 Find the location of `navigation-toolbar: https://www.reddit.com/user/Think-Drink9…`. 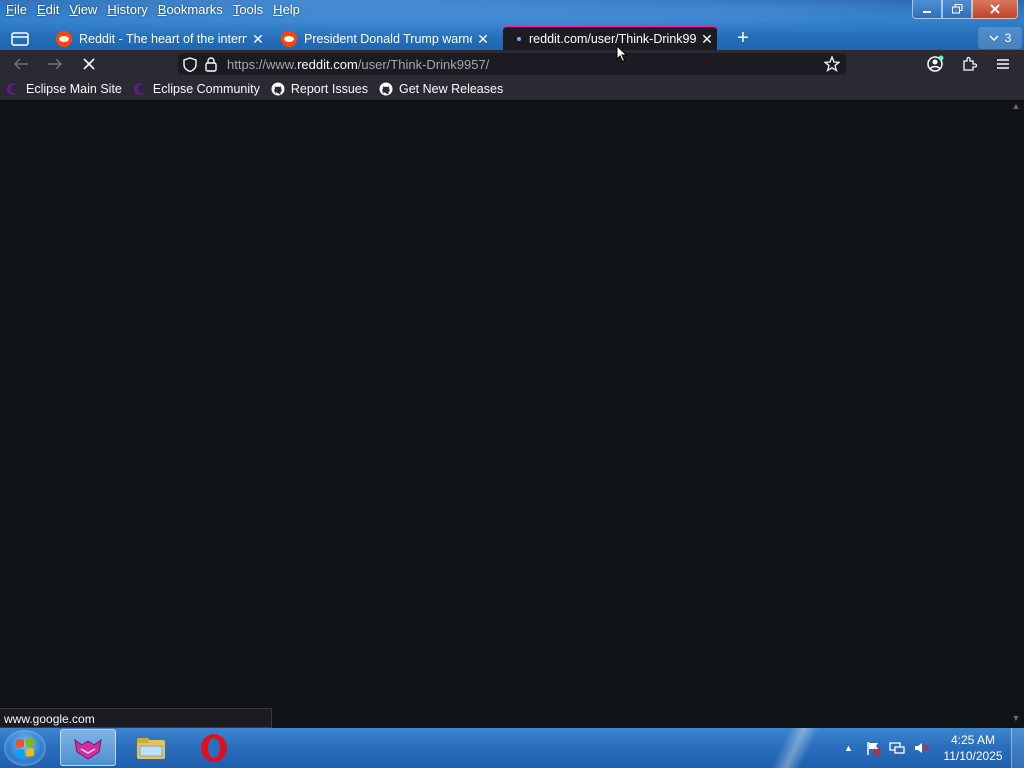

navigation-toolbar: https://www.reddit.com/user/Think-Drink9… is located at coordinates (512, 64).